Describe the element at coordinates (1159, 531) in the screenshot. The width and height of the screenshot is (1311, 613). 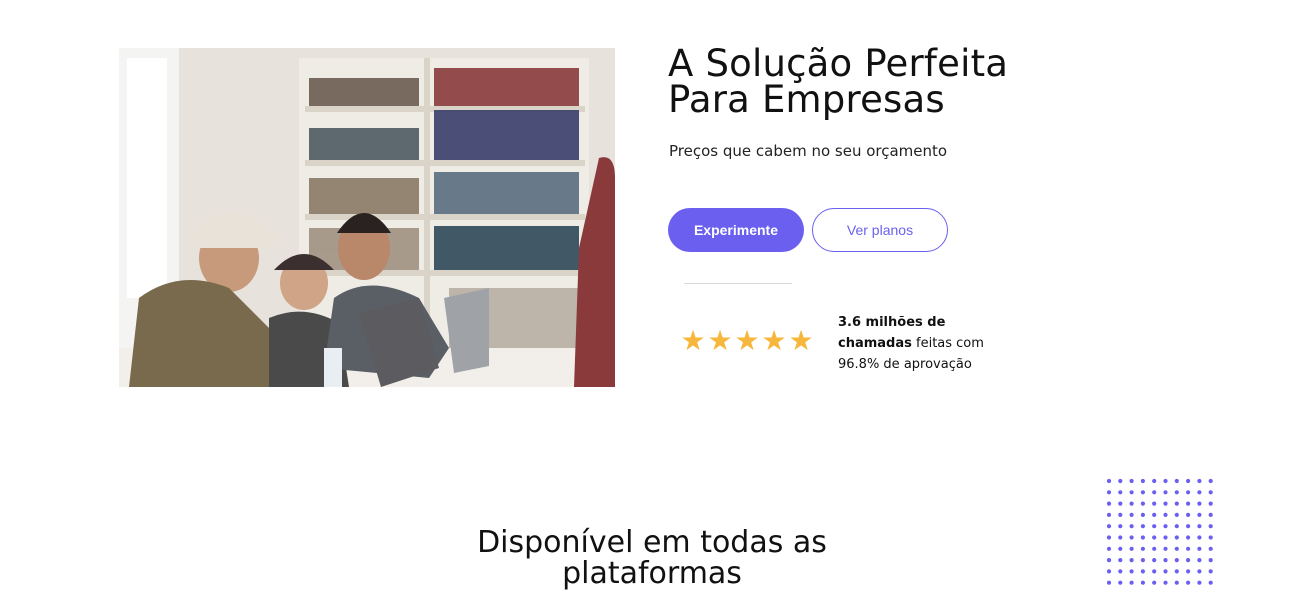
I see `dot-pattern-decoration` at that location.